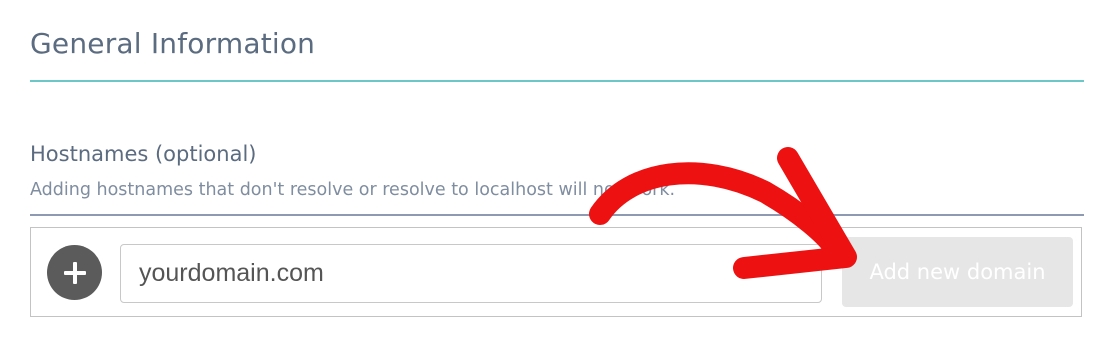 The image size is (1116, 356). I want to click on section-divider, so click(557, 81).